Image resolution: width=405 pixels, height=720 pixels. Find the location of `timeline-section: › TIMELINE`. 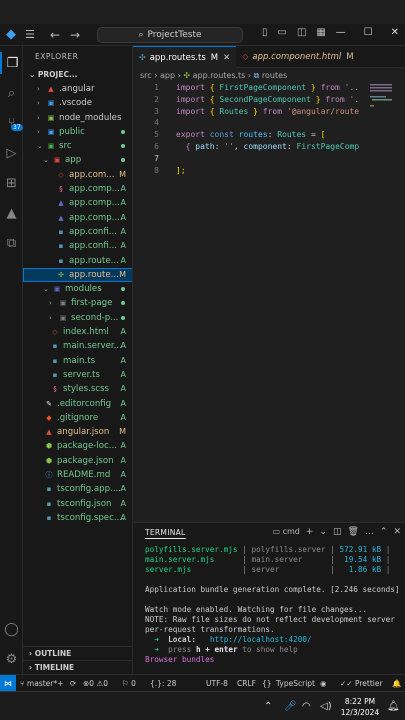

timeline-section: › TIMELINE is located at coordinates (77, 667).